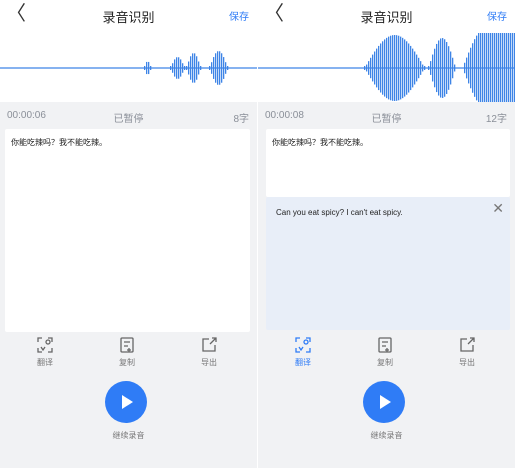 The width and height of the screenshot is (515, 468). What do you see at coordinates (388, 163) in the screenshot?
I see `transcript-box: 你能吃辣吗？我不能吃辣。` at bounding box center [388, 163].